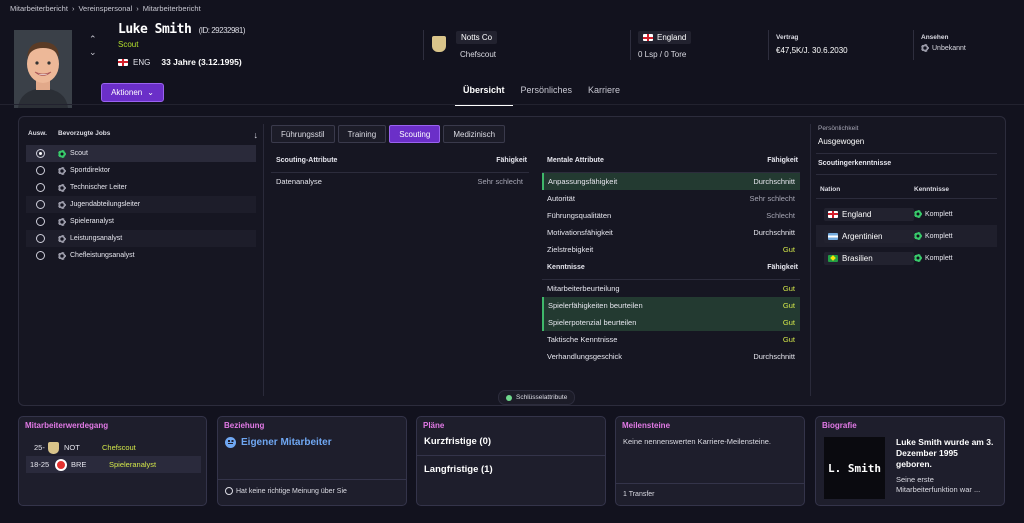 The image size is (1024, 523). What do you see at coordinates (244, 425) in the screenshot?
I see `card-title: Beziehung` at bounding box center [244, 425].